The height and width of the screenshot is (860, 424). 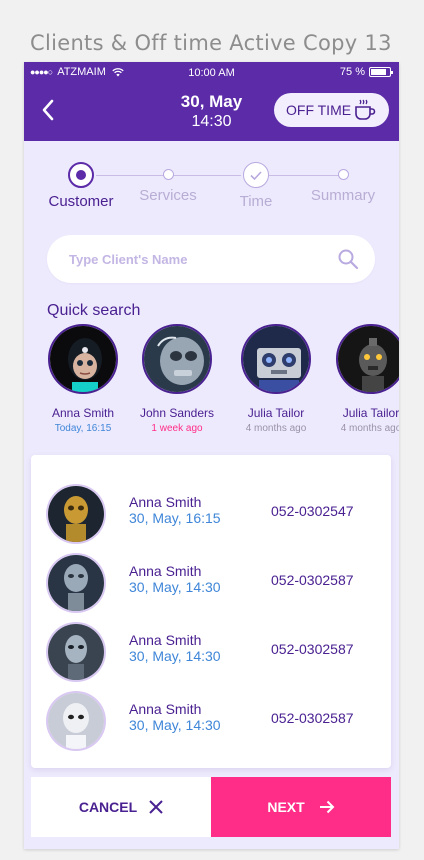 What do you see at coordinates (156, 807) in the screenshot?
I see `close-icon` at bounding box center [156, 807].